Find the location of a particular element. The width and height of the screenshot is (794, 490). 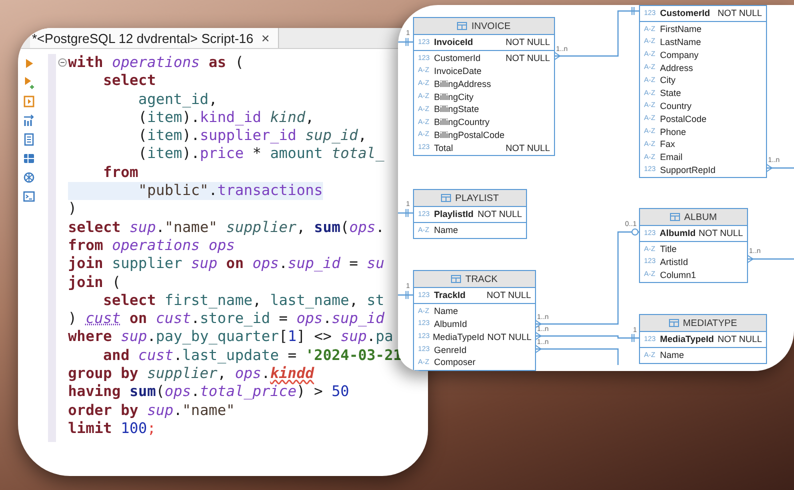

table-name: TRACK is located at coordinates (481, 279).